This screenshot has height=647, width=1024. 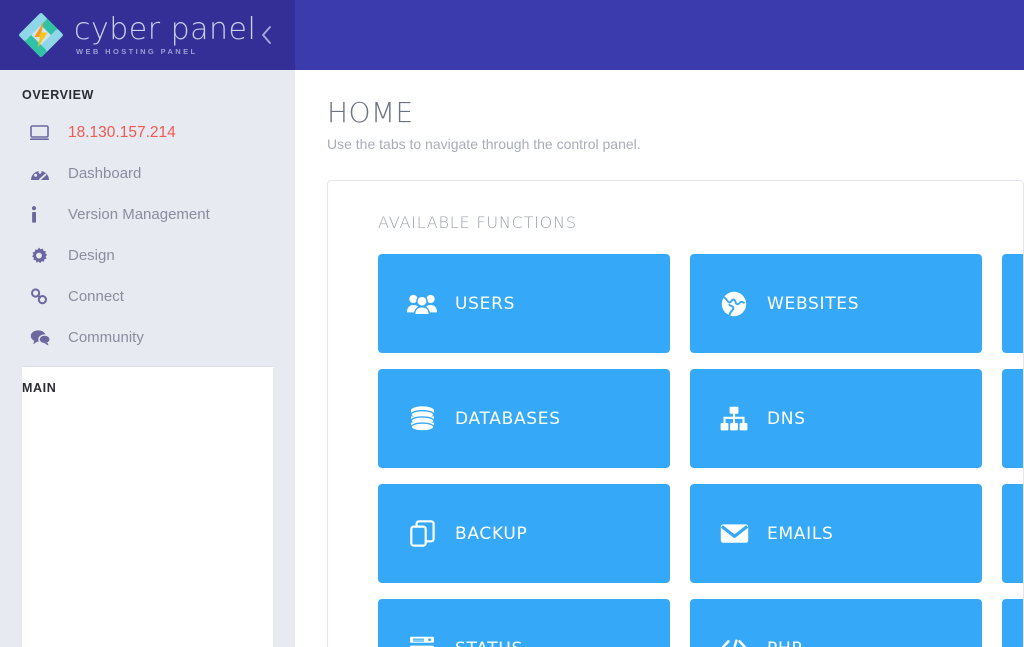 I want to click on tile-websites: WEBSITES, so click(x=836, y=303).